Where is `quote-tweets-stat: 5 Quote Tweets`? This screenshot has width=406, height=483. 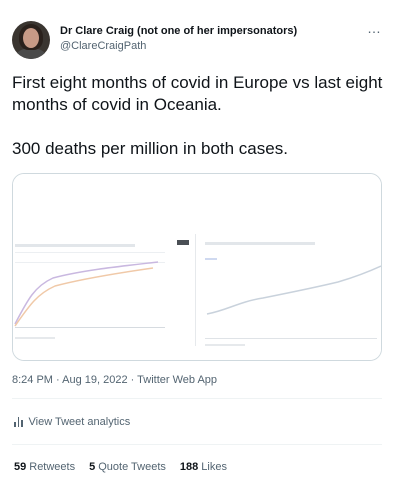
quote-tweets-stat: 5 Quote Tweets is located at coordinates (127, 467).